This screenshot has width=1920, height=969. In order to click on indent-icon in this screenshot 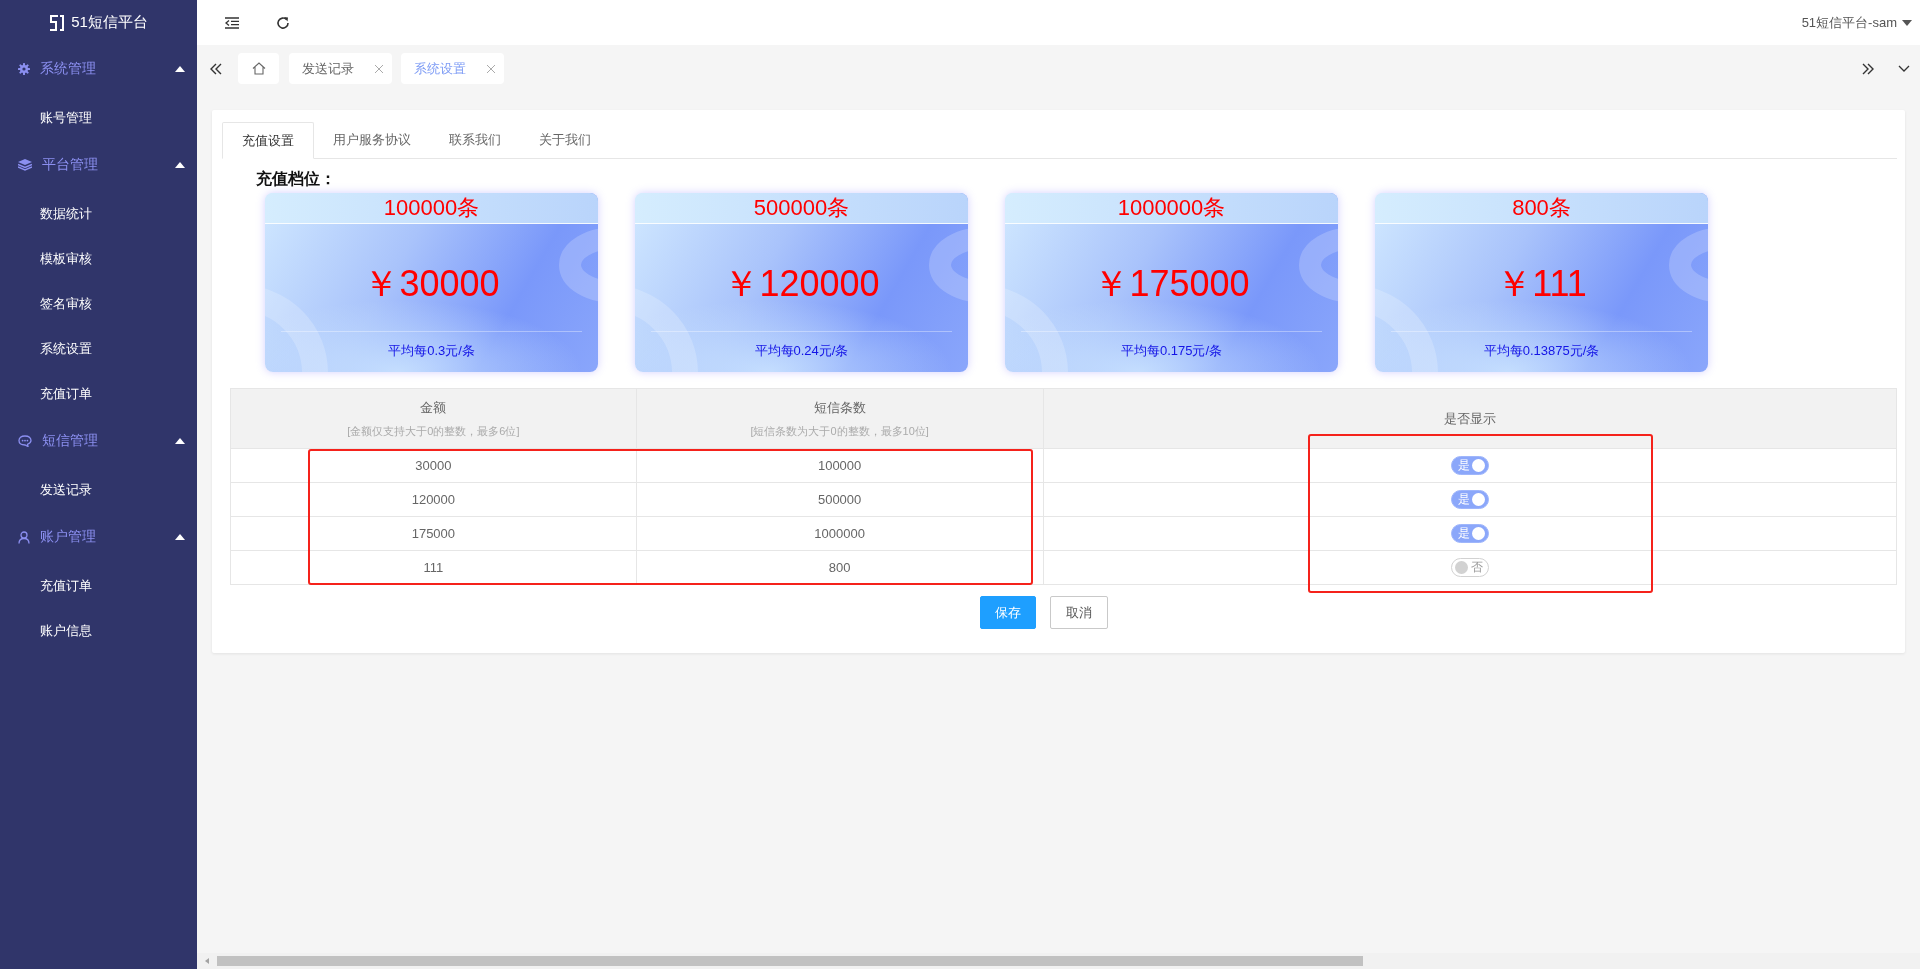, I will do `click(232, 22)`.